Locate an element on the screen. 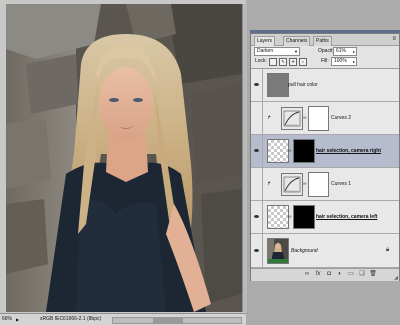 This screenshot has width=400, height=325. lock-label: Lock: is located at coordinates (261, 61).